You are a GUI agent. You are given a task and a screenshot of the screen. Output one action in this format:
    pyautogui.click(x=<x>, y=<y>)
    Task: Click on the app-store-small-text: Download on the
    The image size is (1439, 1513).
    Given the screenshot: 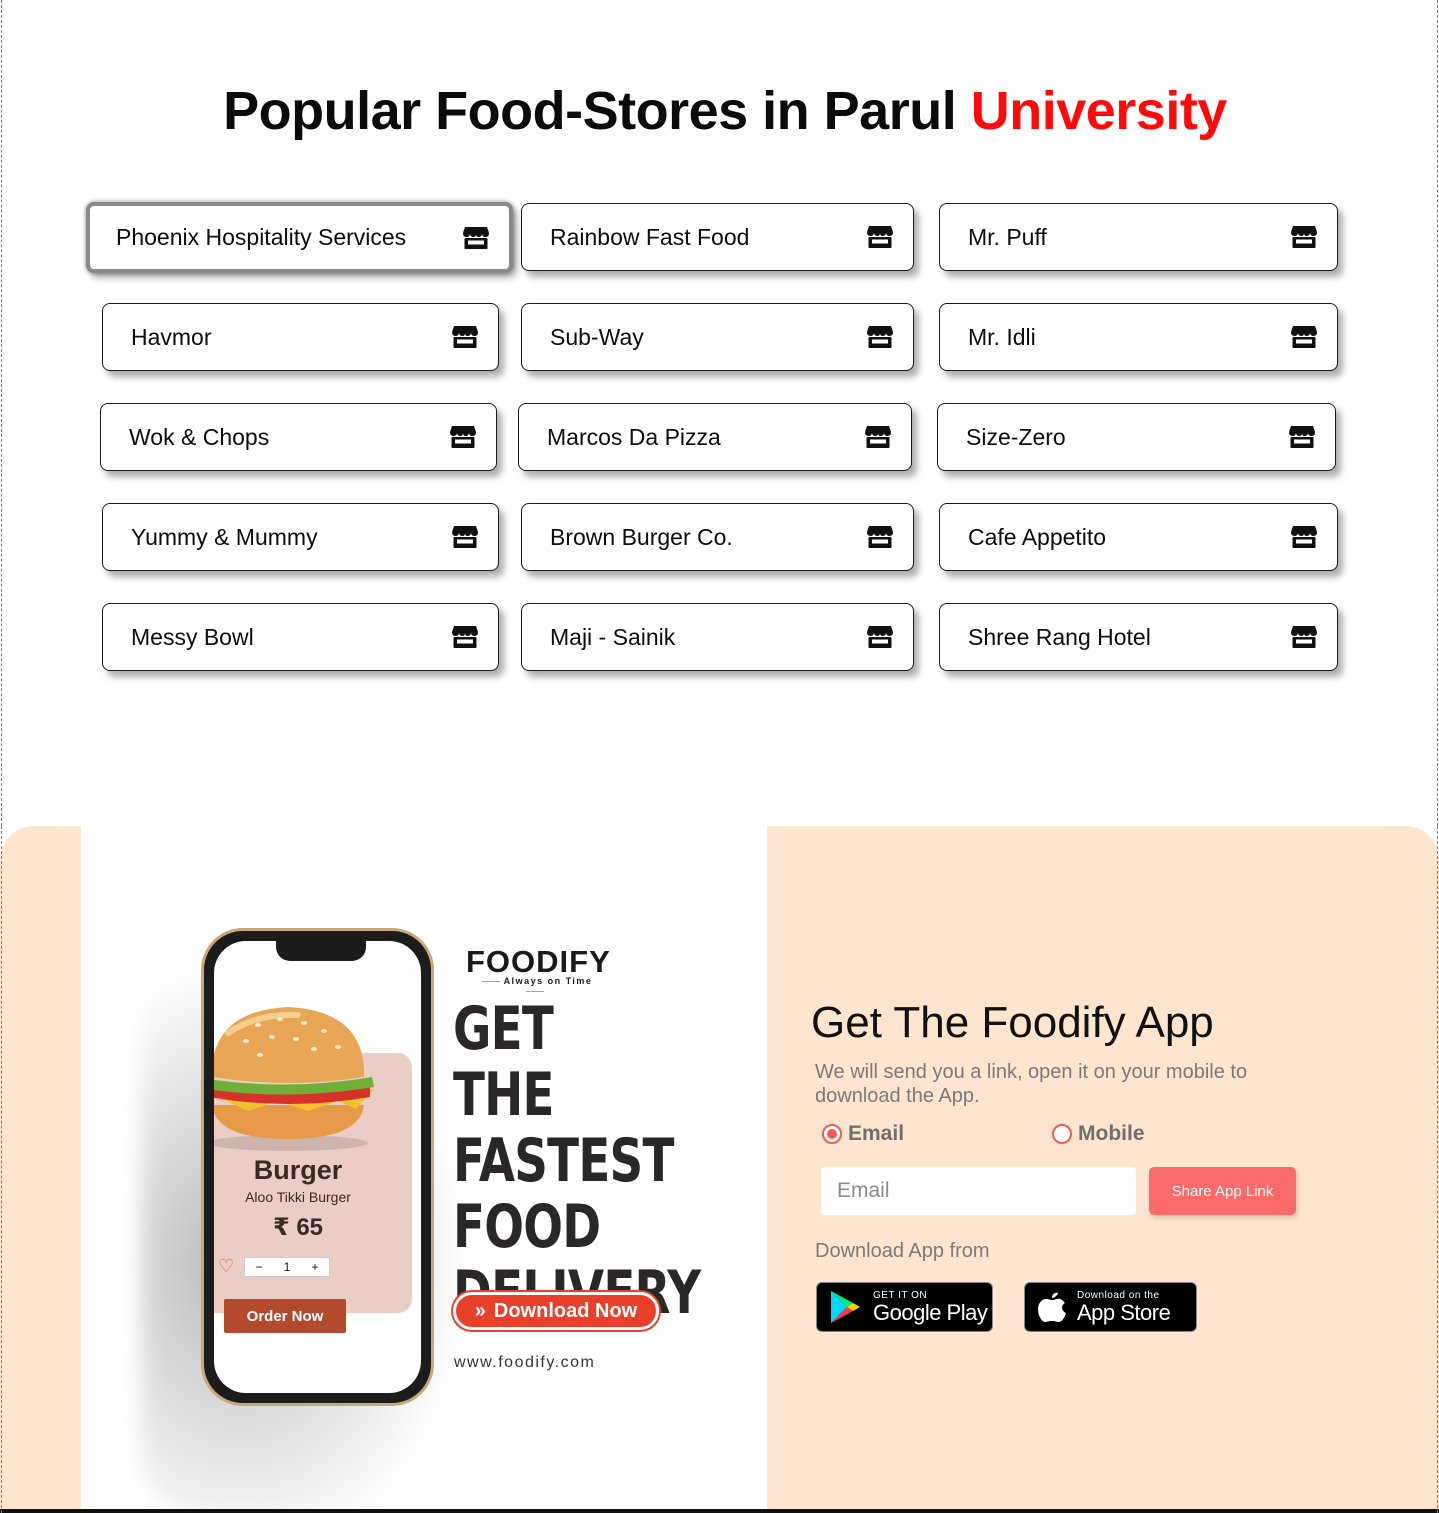 What is the action you would take?
    pyautogui.click(x=1118, y=1295)
    